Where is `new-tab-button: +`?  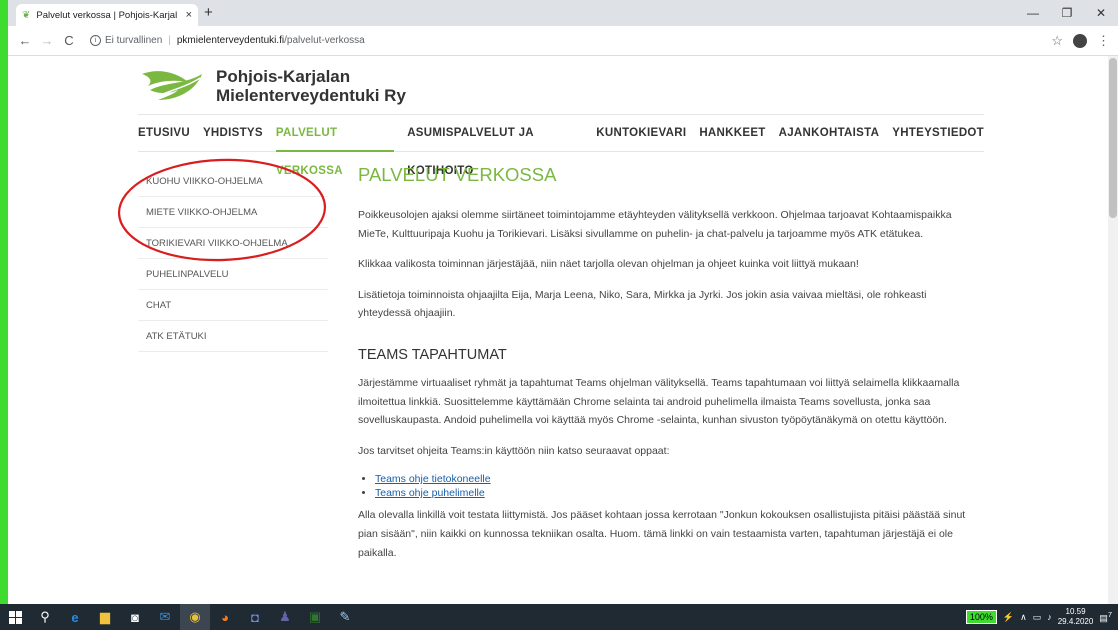 new-tab-button: + is located at coordinates (208, 13).